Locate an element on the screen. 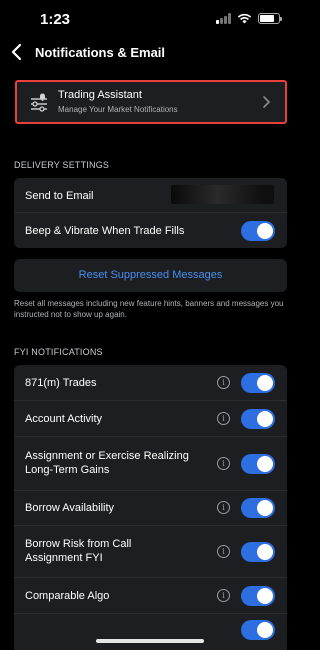  status-icons is located at coordinates (249, 18).